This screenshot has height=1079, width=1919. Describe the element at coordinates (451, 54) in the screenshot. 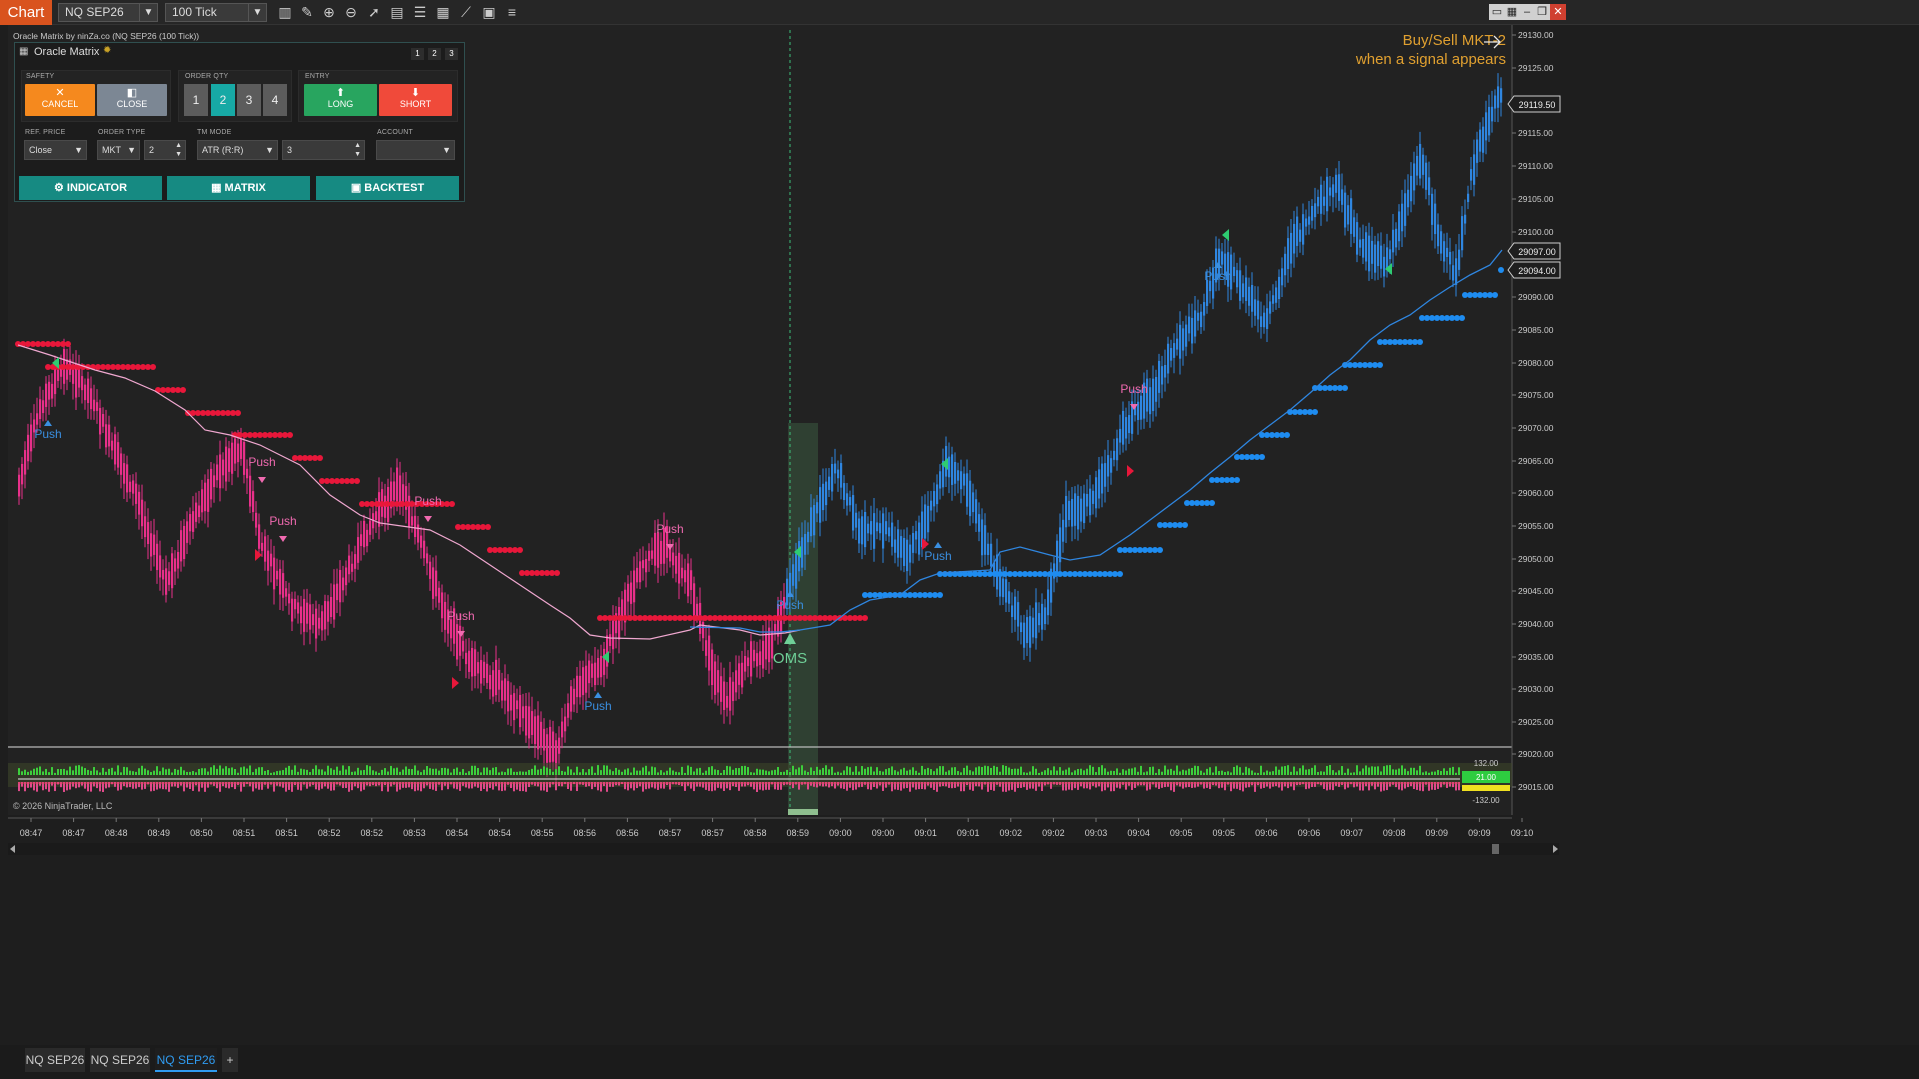

I see `page-button-3: 3` at that location.